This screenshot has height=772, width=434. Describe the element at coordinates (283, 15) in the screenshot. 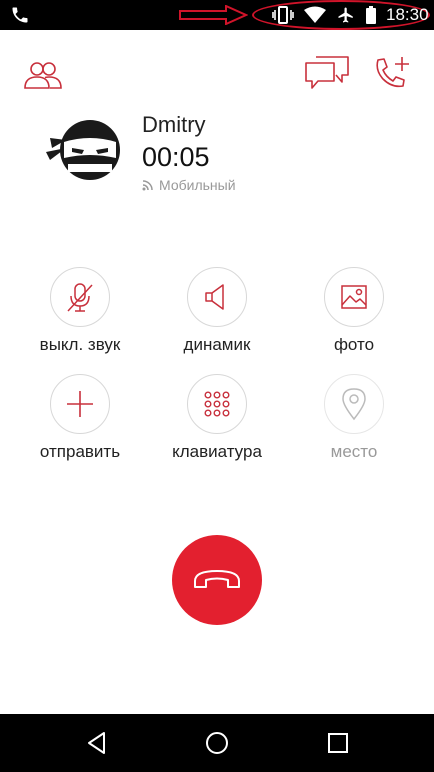

I see `vibrate-icon` at that location.